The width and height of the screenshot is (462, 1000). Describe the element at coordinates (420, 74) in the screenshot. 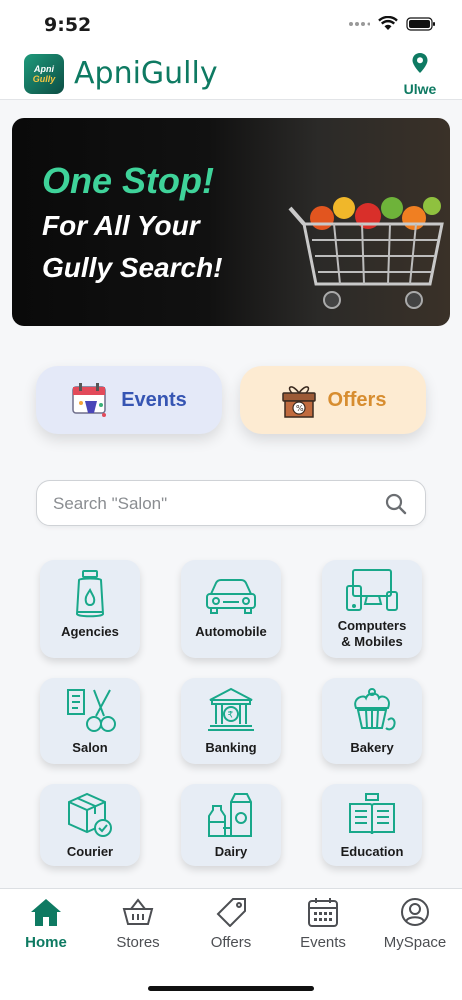

I see `location-selector: Ulwe` at that location.